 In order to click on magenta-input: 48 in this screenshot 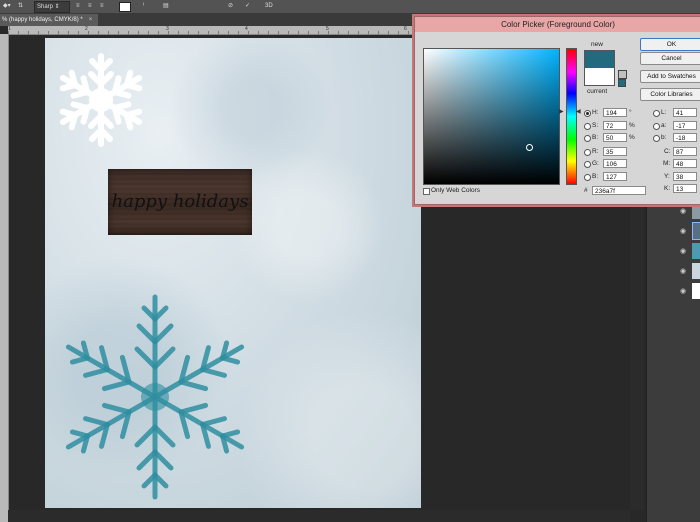, I will do `click(685, 163)`.